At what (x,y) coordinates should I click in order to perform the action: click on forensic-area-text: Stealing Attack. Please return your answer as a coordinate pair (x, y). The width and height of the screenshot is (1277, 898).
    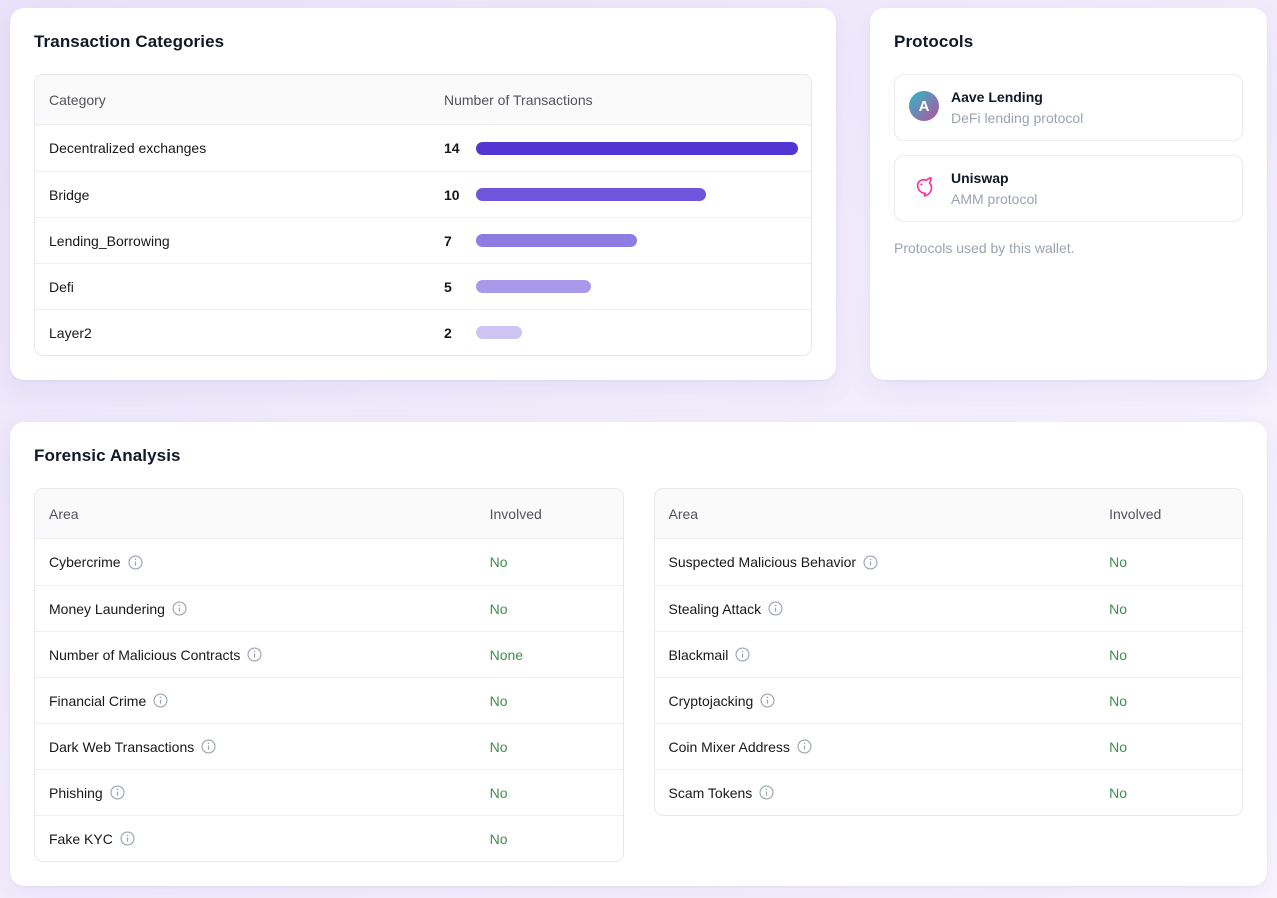
    Looking at the image, I should click on (715, 608).